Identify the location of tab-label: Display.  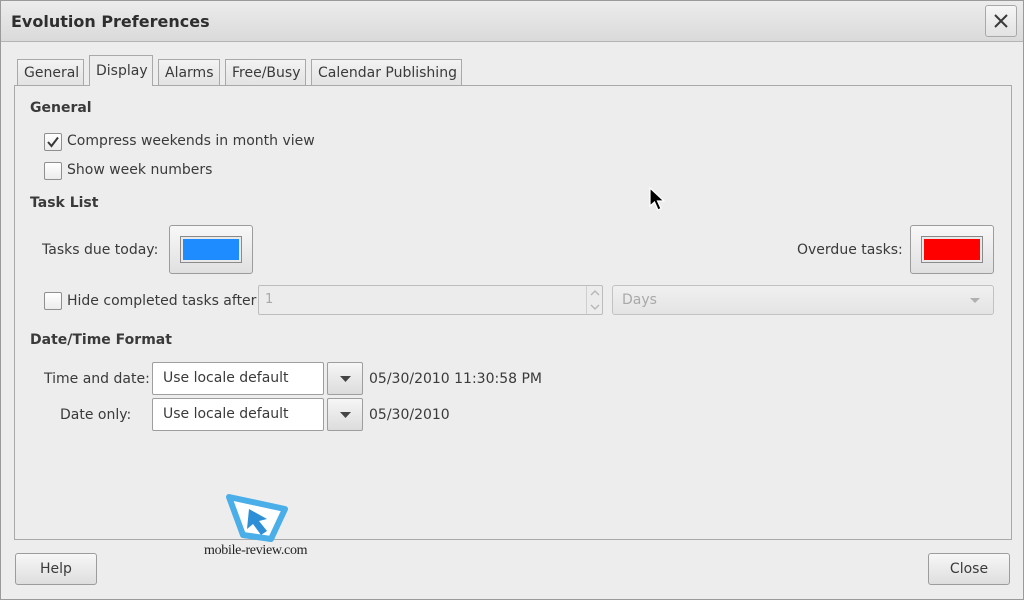
(122, 71).